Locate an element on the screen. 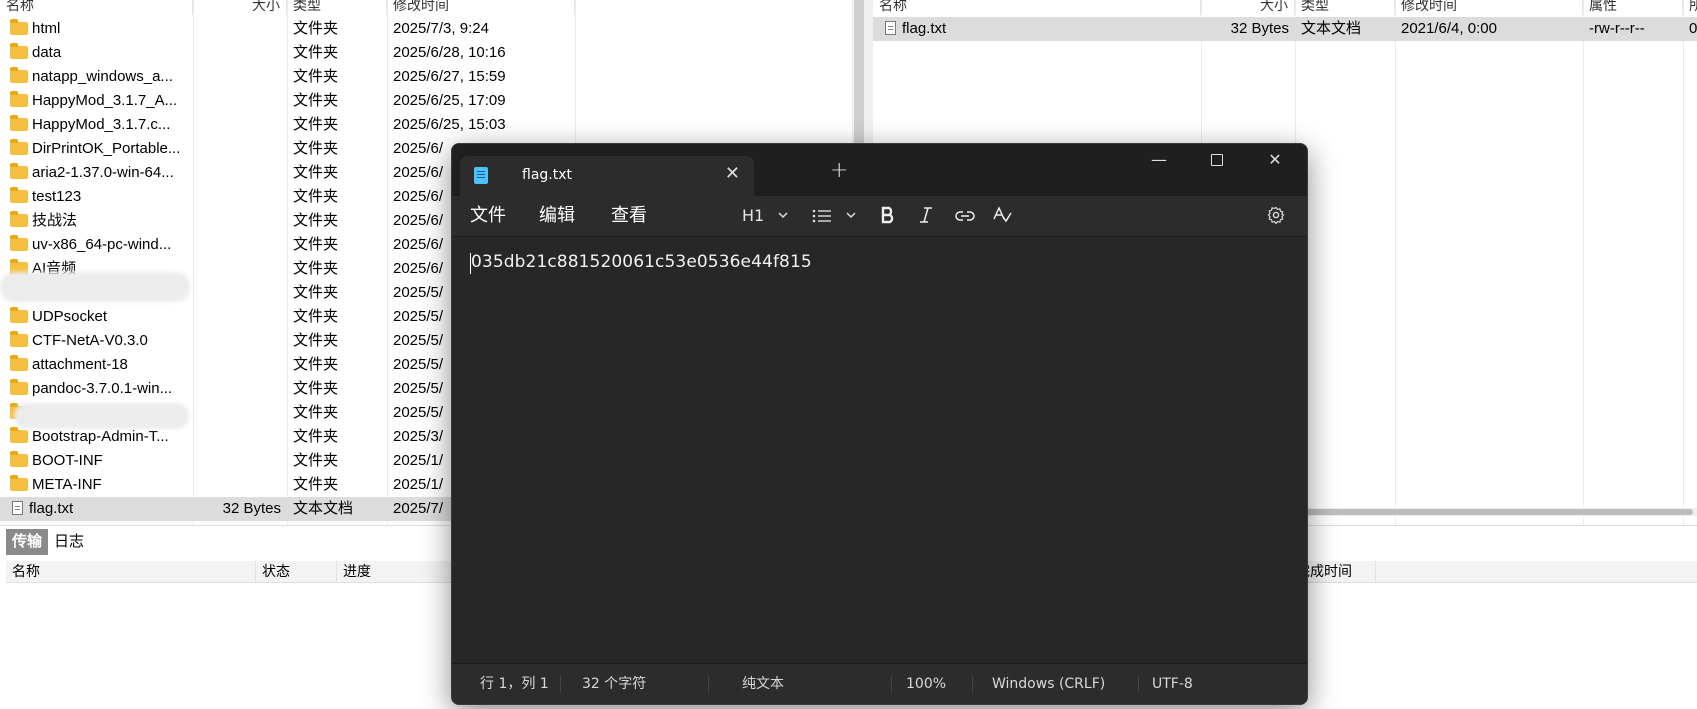 Image resolution: width=1697 pixels, height=709 pixels. status-char-count: 32 个字符 is located at coordinates (614, 684).